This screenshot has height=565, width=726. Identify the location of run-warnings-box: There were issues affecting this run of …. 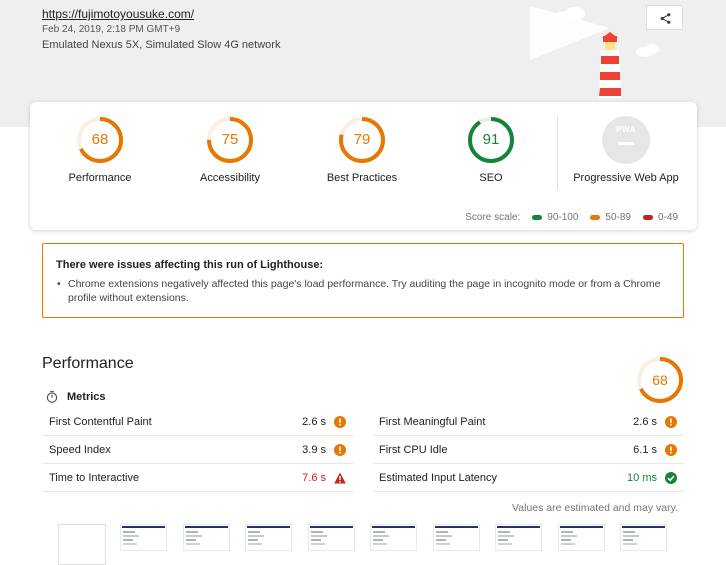
(363, 280).